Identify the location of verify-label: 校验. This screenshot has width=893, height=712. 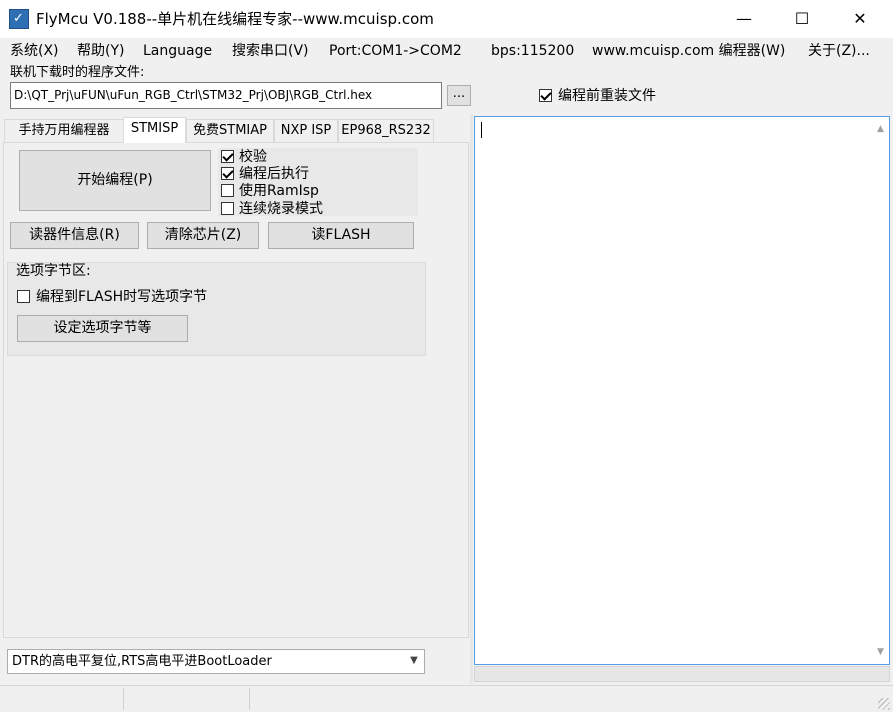
(253, 157).